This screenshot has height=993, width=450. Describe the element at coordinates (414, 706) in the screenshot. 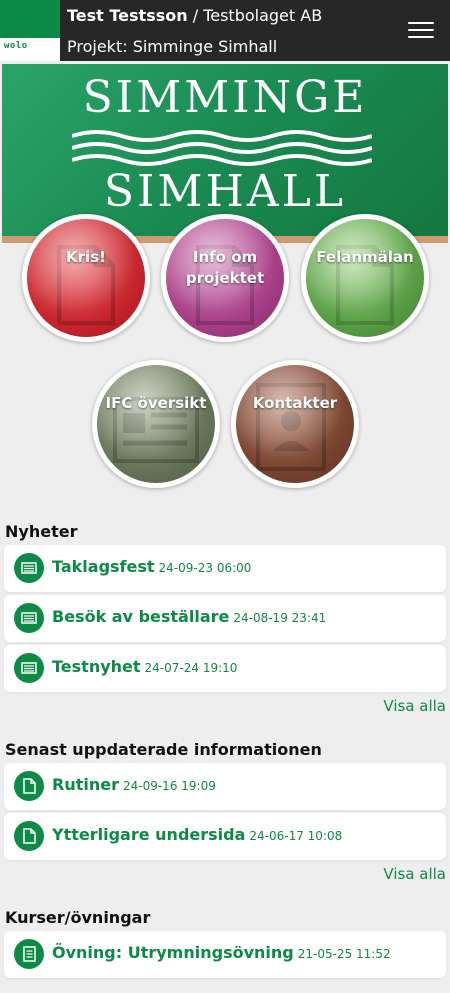

I see `news-show-all-link: Visa alla` at that location.